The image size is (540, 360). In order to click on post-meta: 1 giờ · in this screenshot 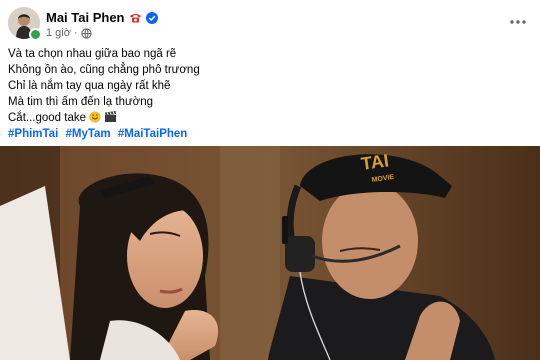, I will do `click(69, 33)`.